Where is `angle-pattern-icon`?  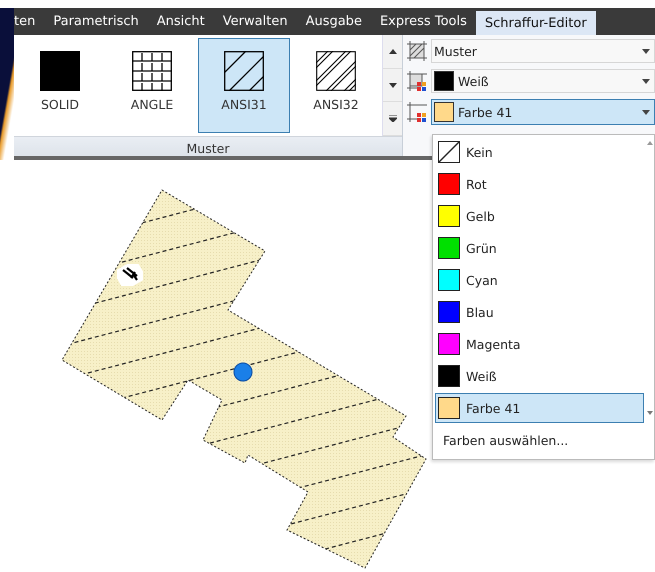 angle-pattern-icon is located at coordinates (152, 71).